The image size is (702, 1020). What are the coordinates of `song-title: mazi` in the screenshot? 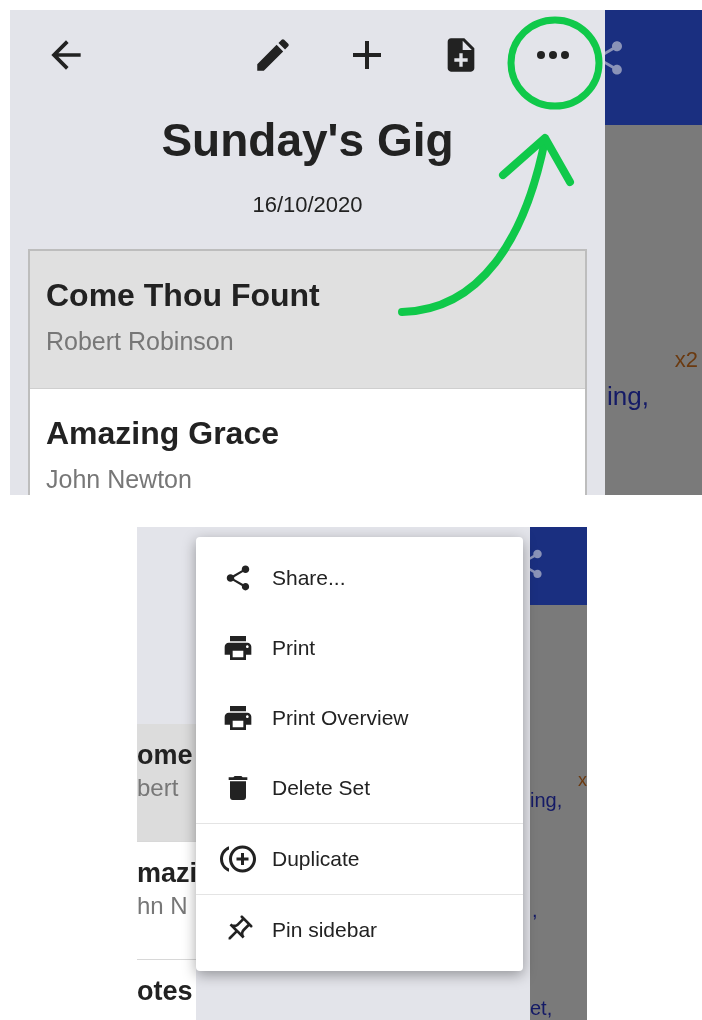 It's located at (167, 873).